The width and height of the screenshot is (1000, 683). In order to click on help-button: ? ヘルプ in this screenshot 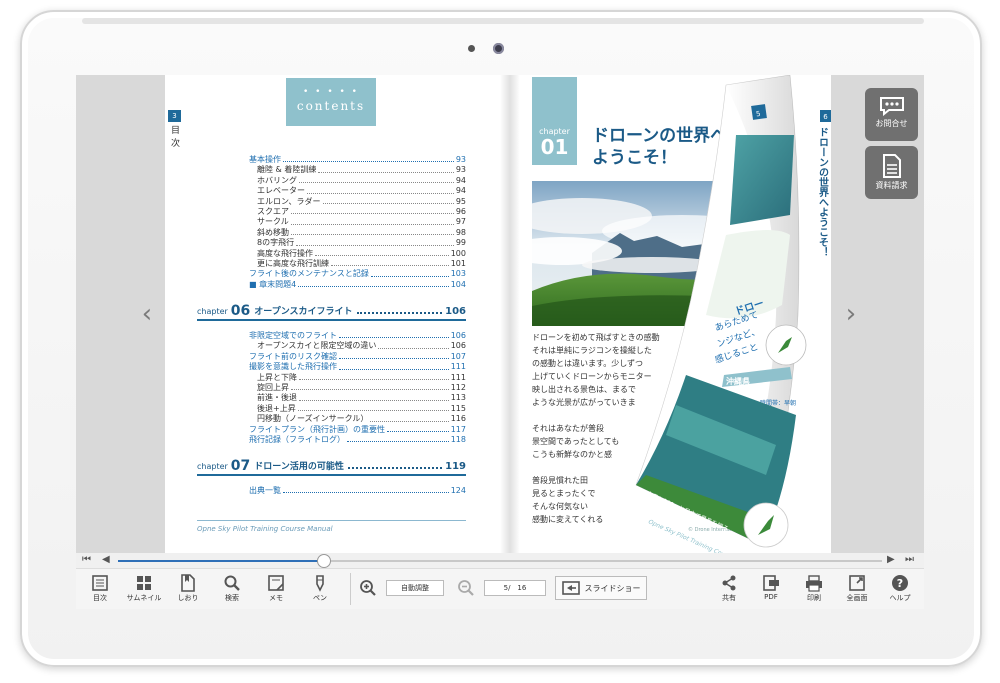, I will do `click(900, 587)`.